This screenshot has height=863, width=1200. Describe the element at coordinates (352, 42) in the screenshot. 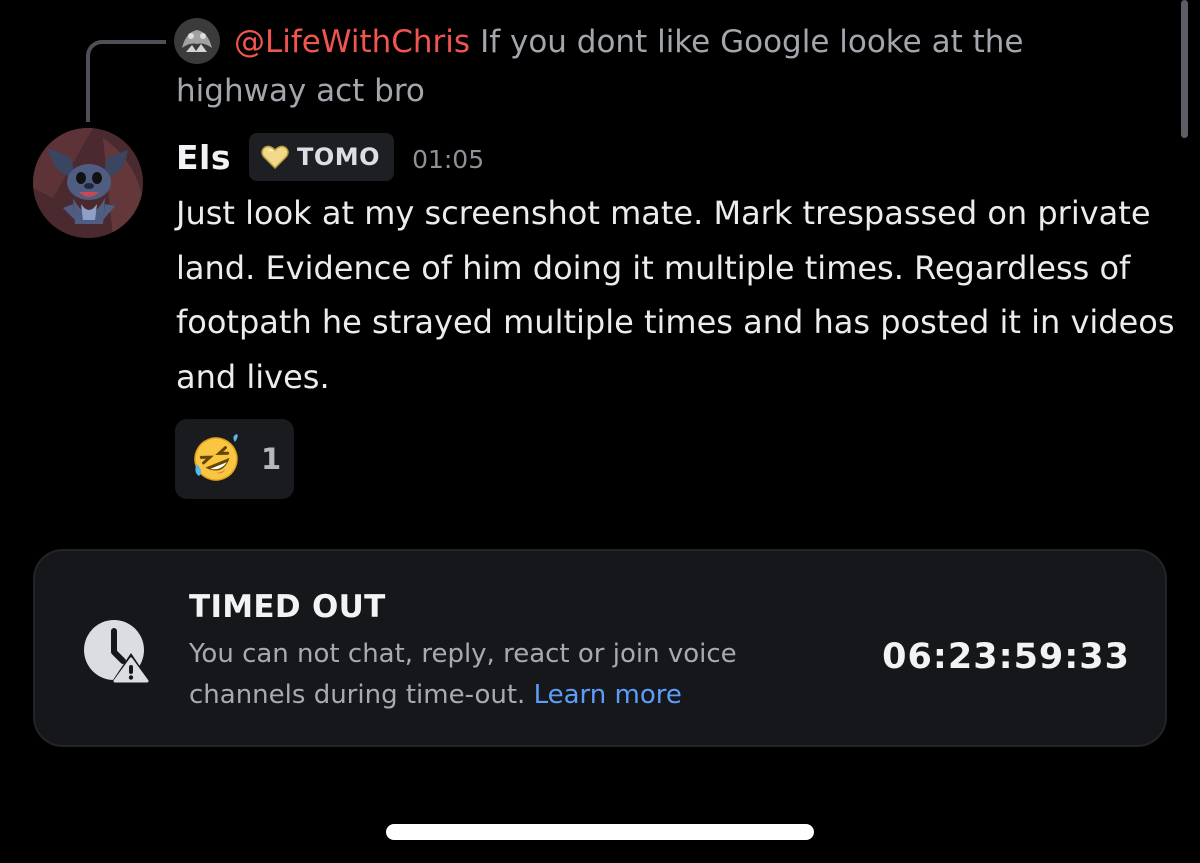

I see `reply-mention: @LifeWithChris` at that location.